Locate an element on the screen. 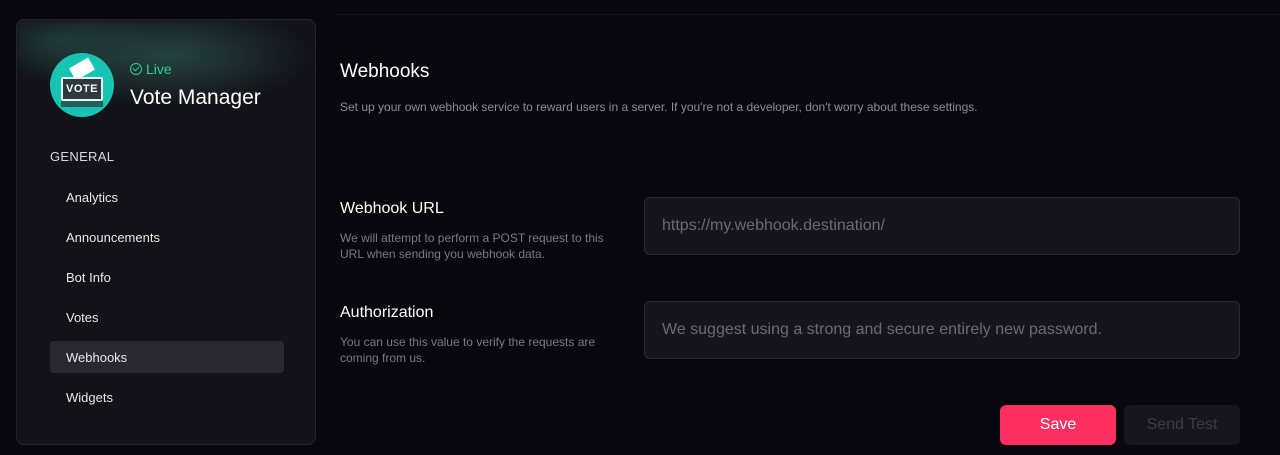  status-text: Live is located at coordinates (159, 69).